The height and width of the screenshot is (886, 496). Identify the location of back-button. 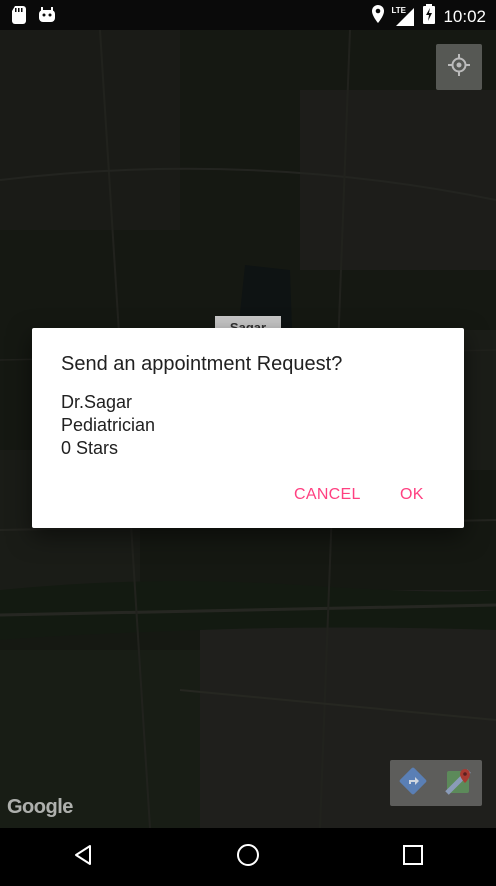
(83, 857).